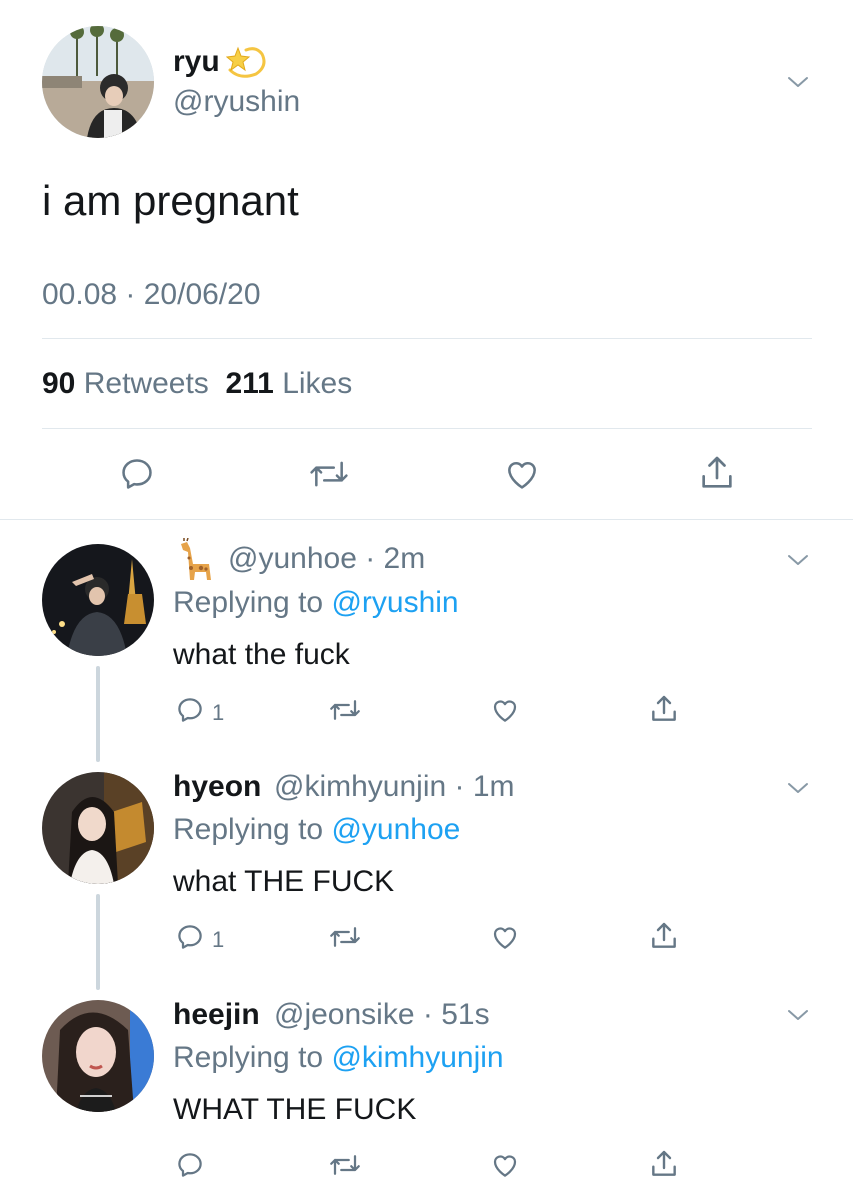 The height and width of the screenshot is (1200, 853). I want to click on replying-to: Replying to @ryushin, so click(316, 603).